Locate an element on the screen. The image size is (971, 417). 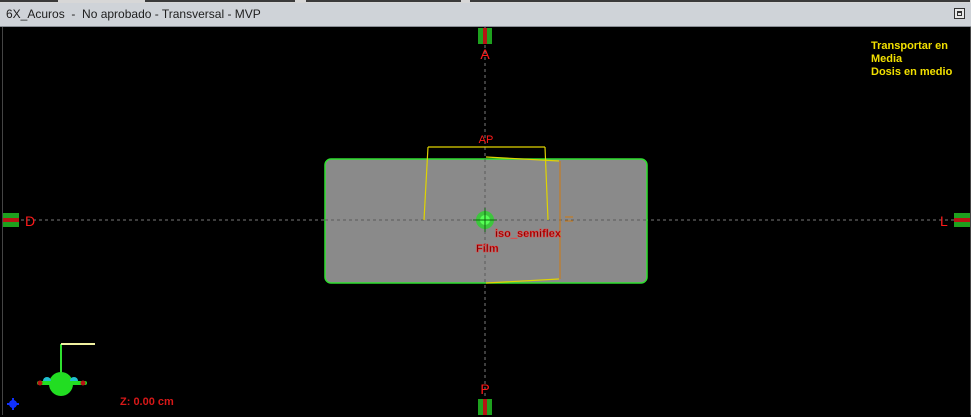
marker-left is located at coordinates (11, 220).